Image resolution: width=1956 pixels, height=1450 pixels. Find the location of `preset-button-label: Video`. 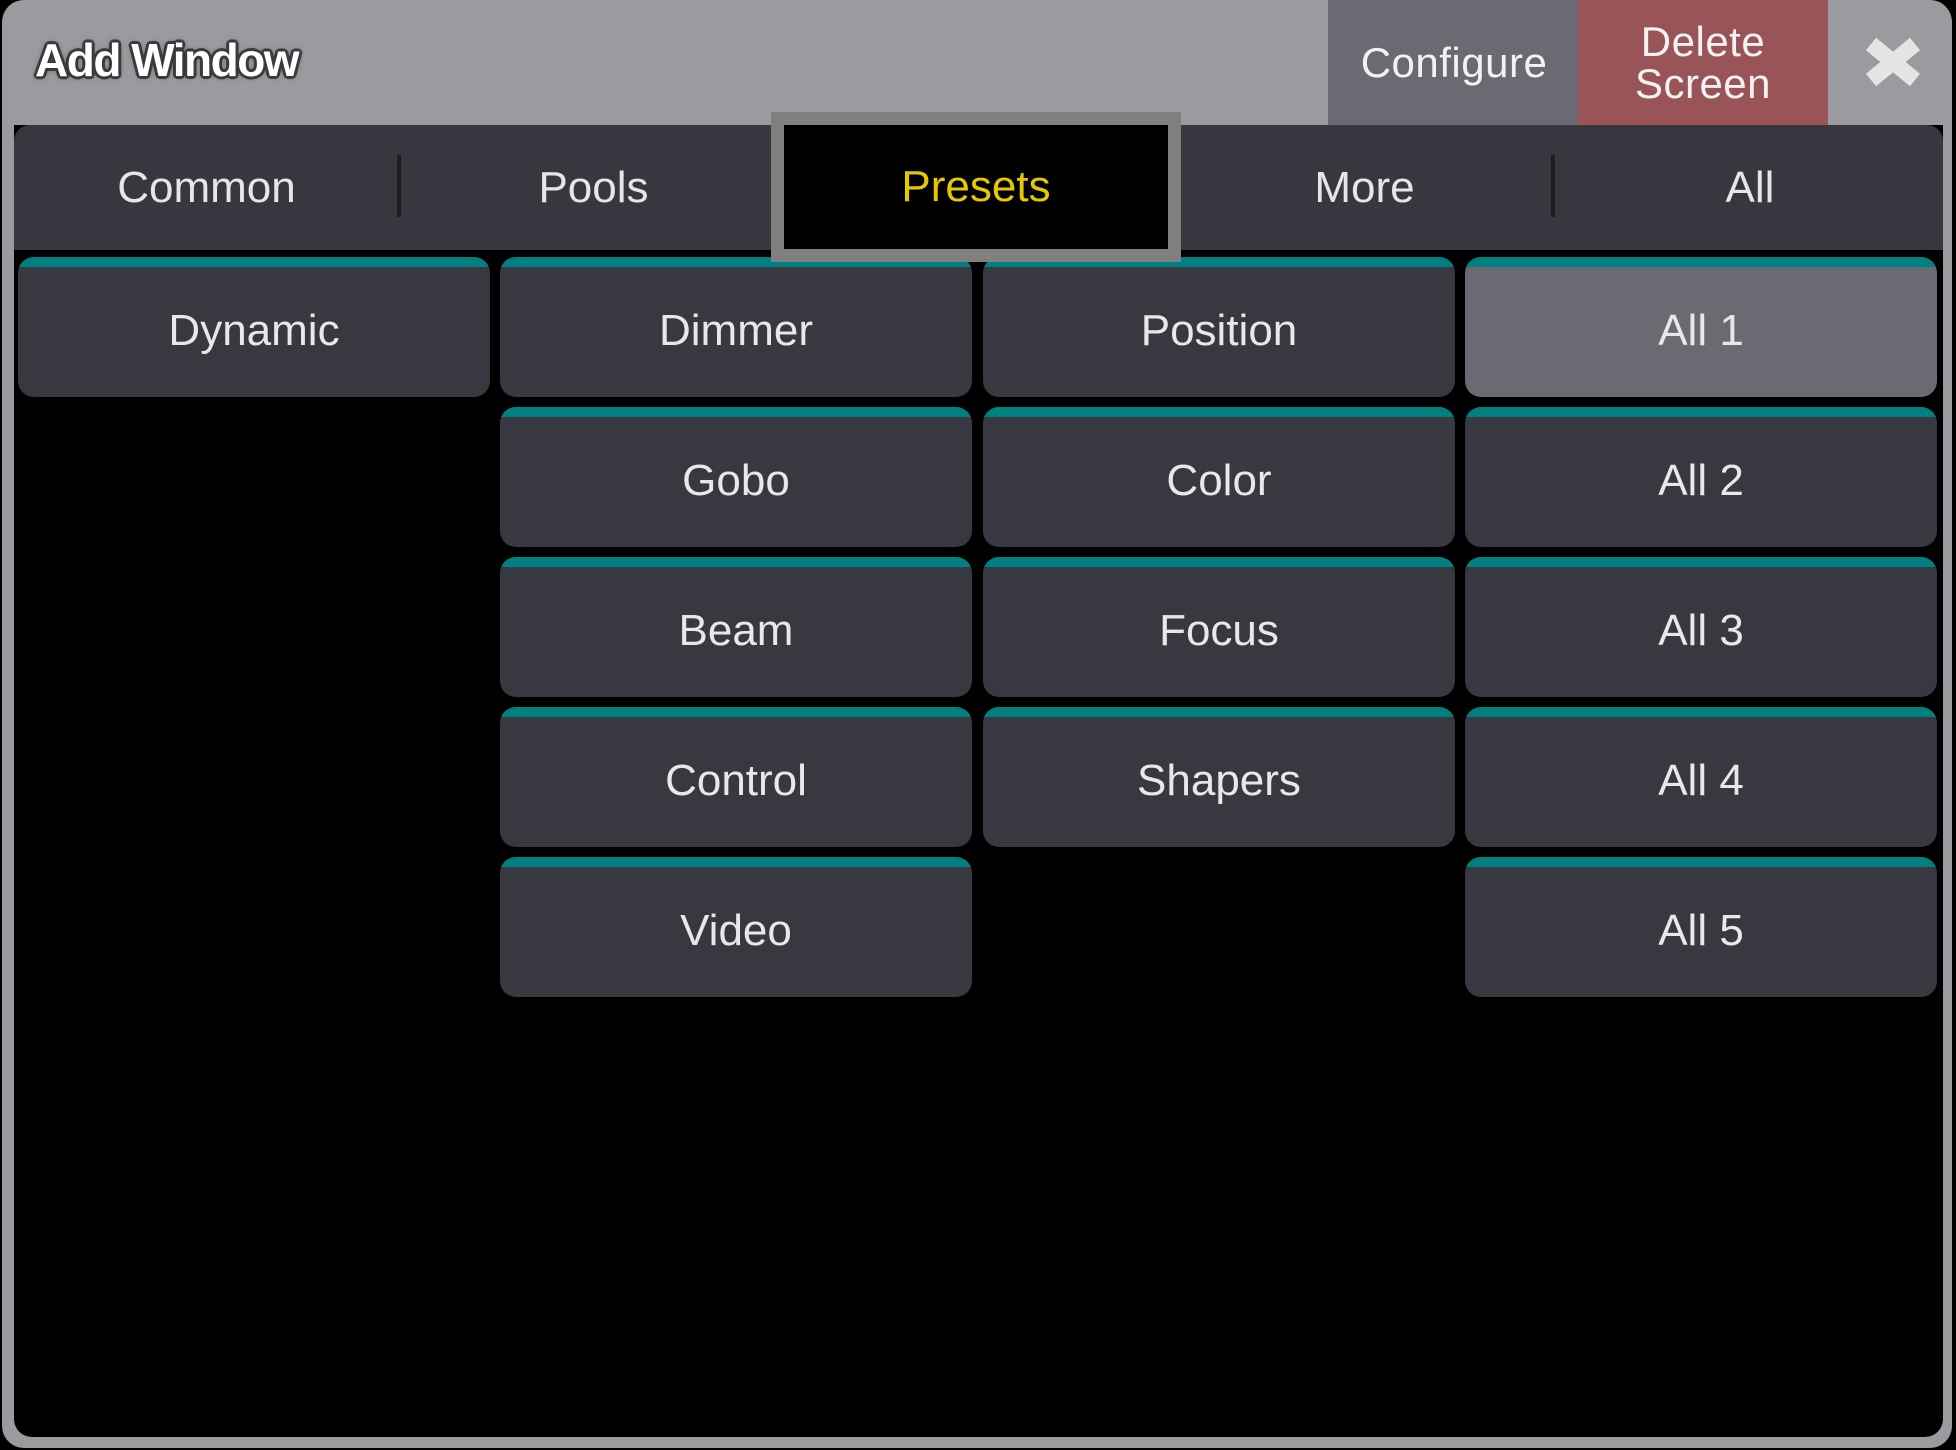

preset-button-label: Video is located at coordinates (736, 930).